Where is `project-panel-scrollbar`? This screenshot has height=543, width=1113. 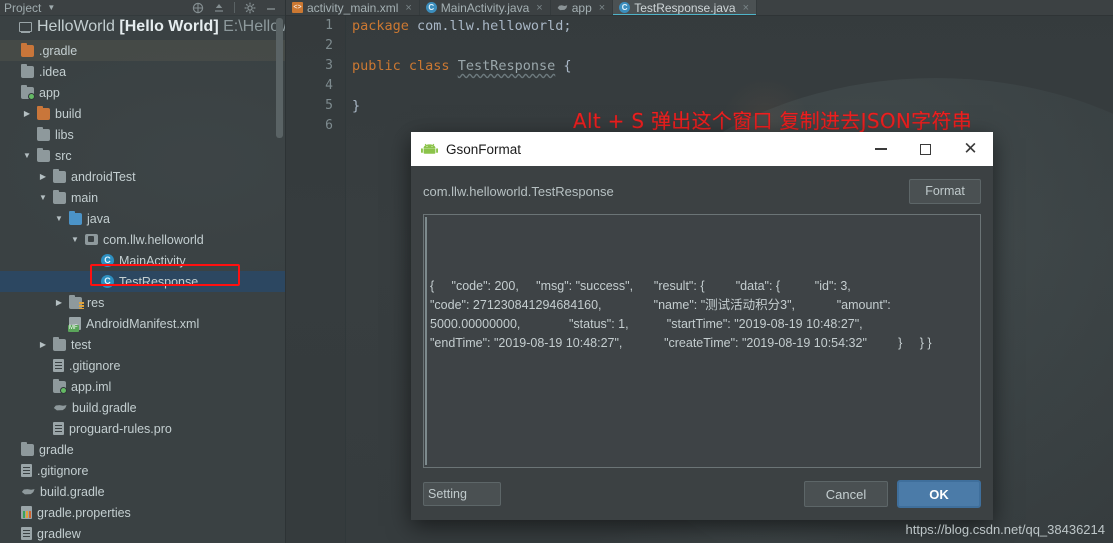
project-panel-scrollbar is located at coordinates (279, 78).